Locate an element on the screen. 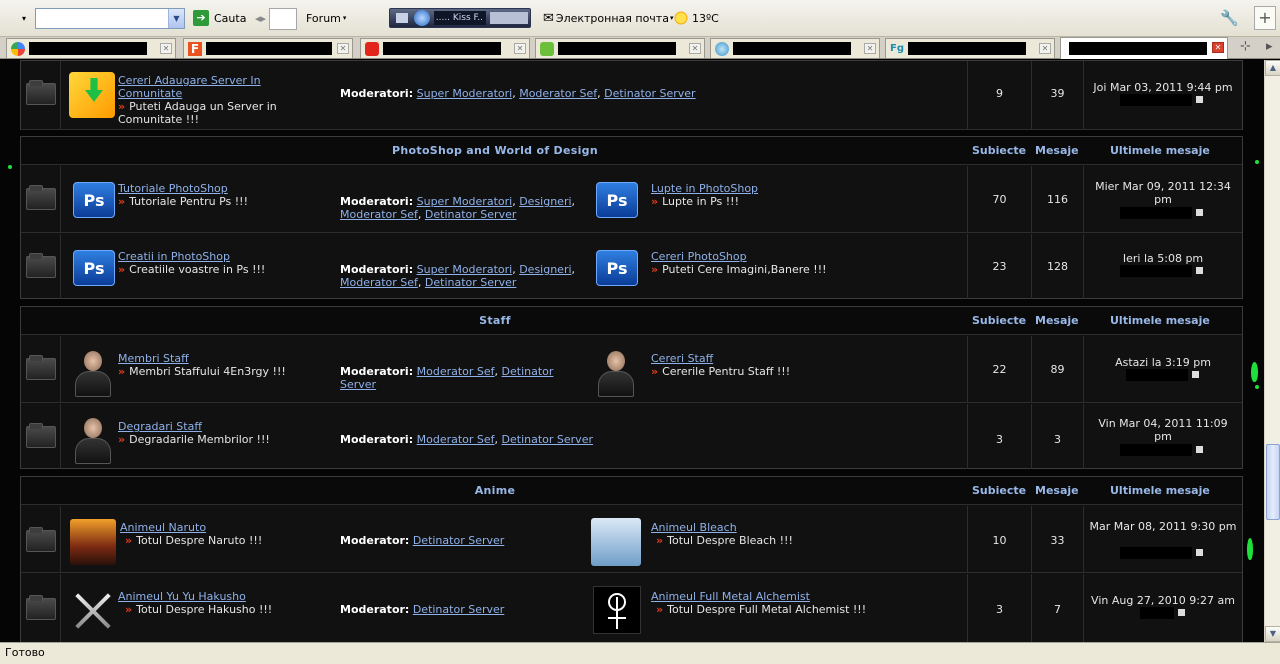  scroll-down-icon: ▼ is located at coordinates (1272, 634).